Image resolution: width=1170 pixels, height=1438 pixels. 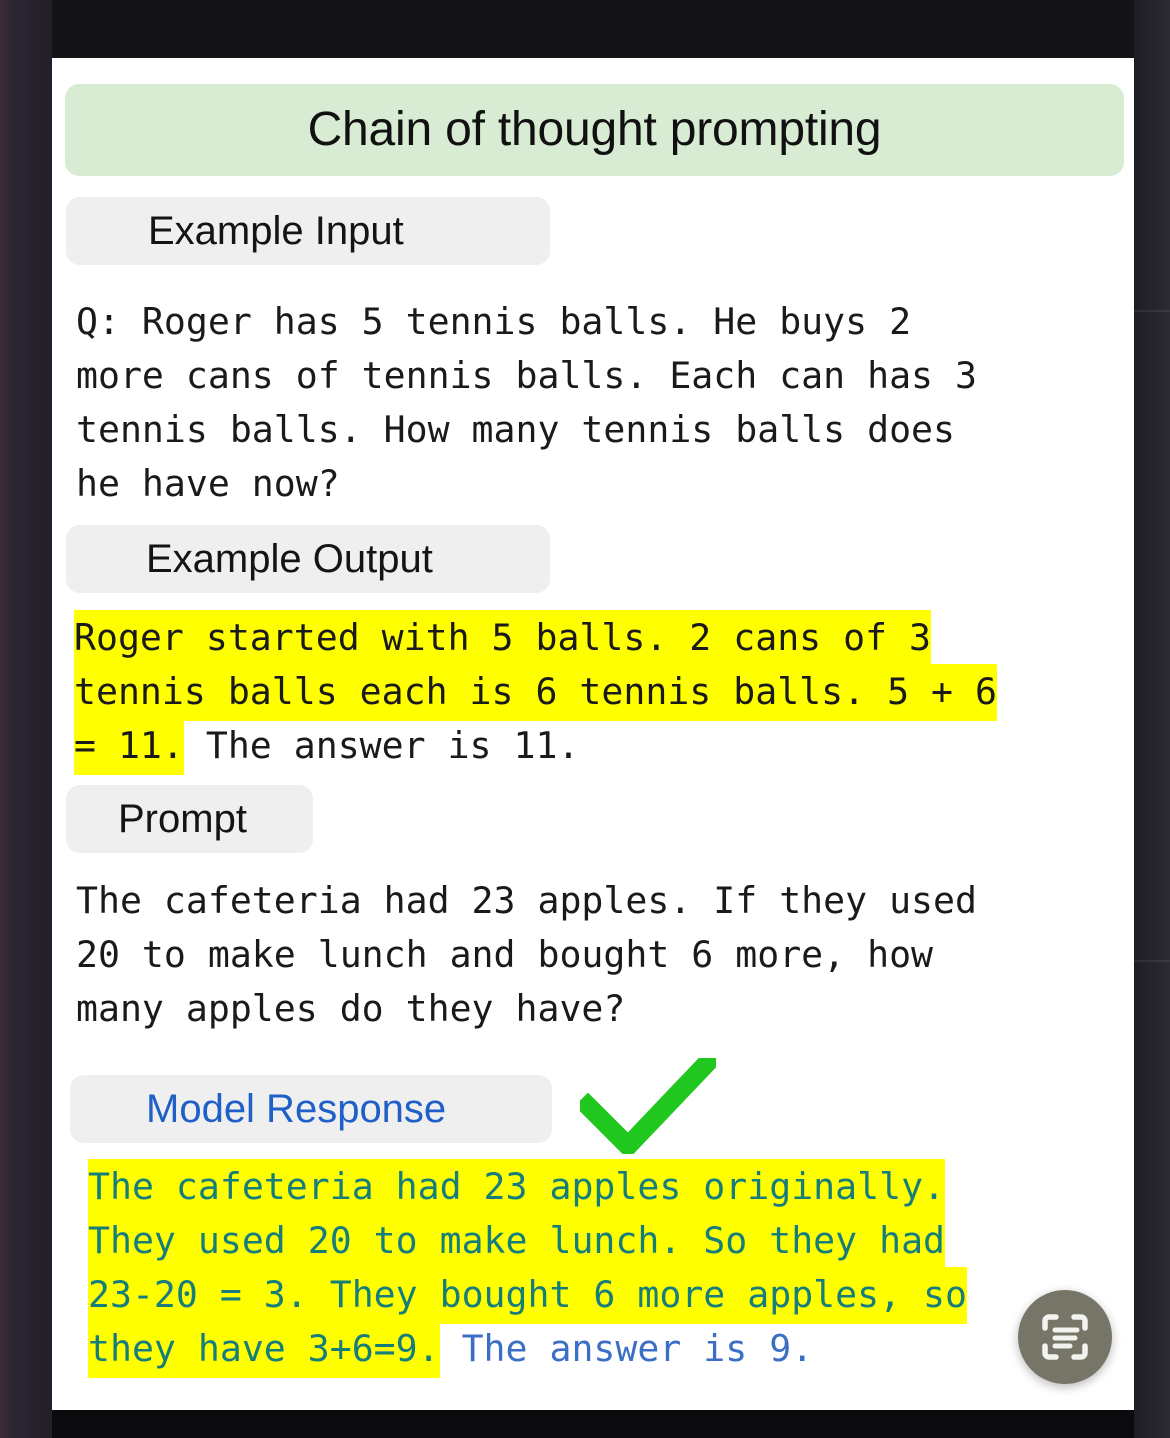 I want to click on device-bezel-left, so click(x=26, y=719).